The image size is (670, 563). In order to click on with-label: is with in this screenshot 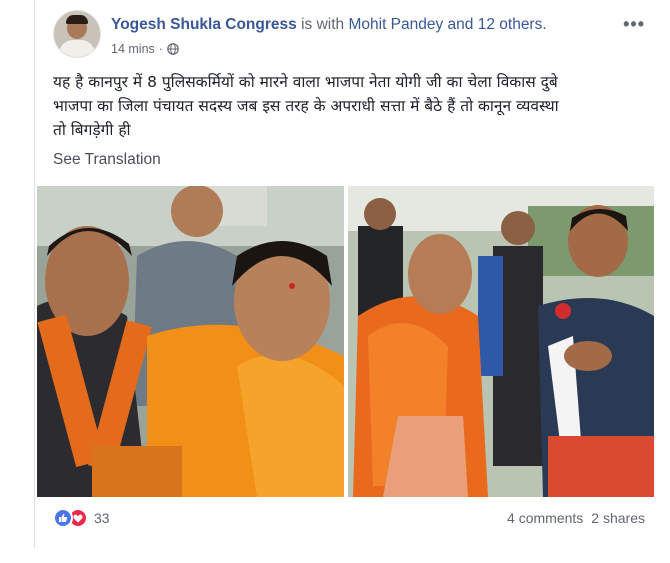, I will do `click(323, 24)`.